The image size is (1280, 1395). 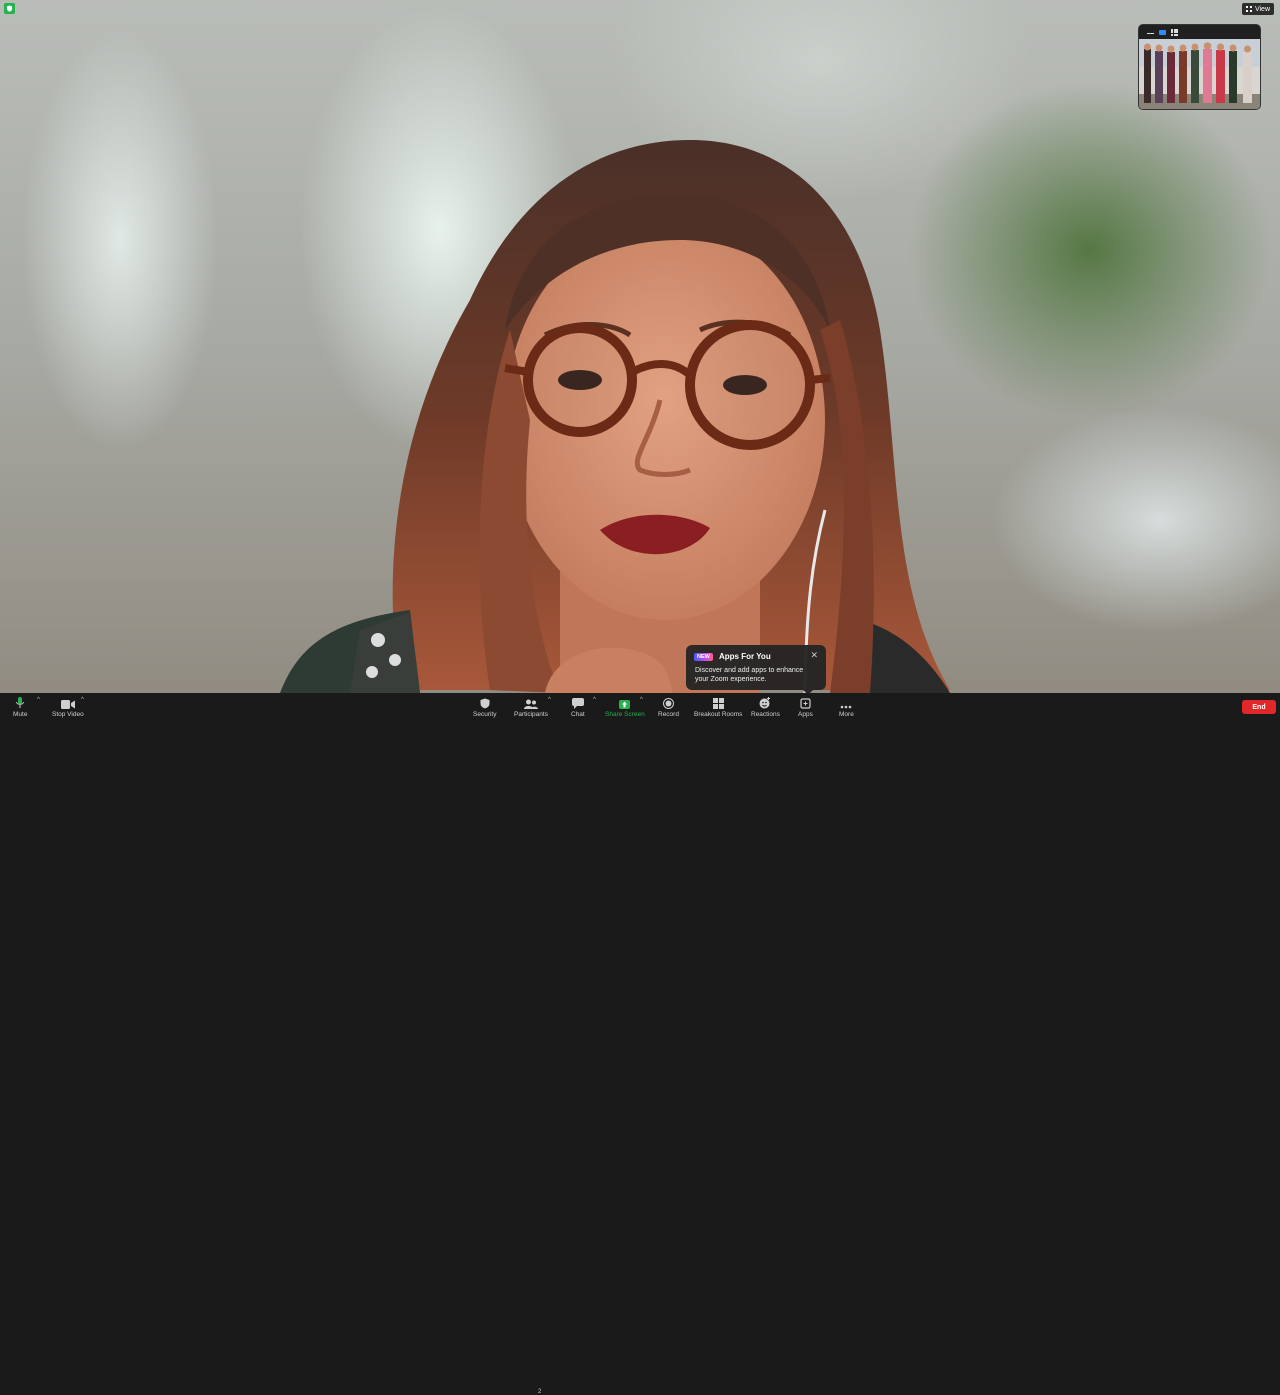 I want to click on end-meeting-button: End, so click(x=1259, y=707).